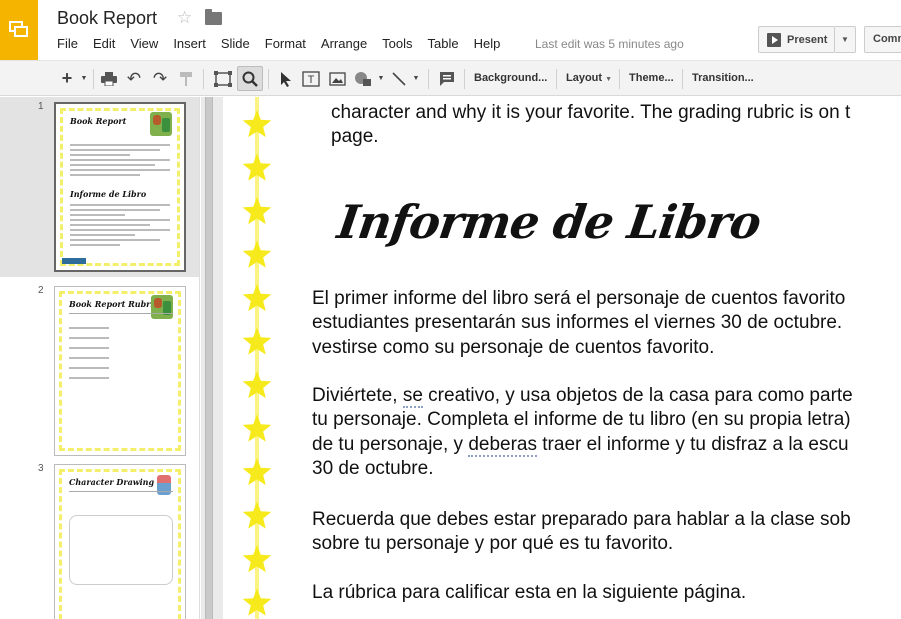 The width and height of the screenshot is (901, 619). I want to click on present-button: Present, so click(796, 39).